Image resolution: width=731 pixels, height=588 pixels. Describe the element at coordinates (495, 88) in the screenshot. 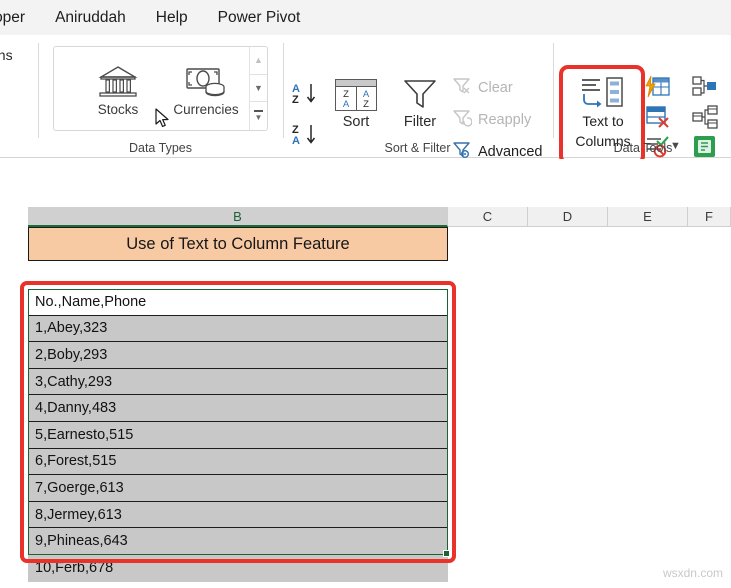

I see `clear-filter-label: Clear` at that location.